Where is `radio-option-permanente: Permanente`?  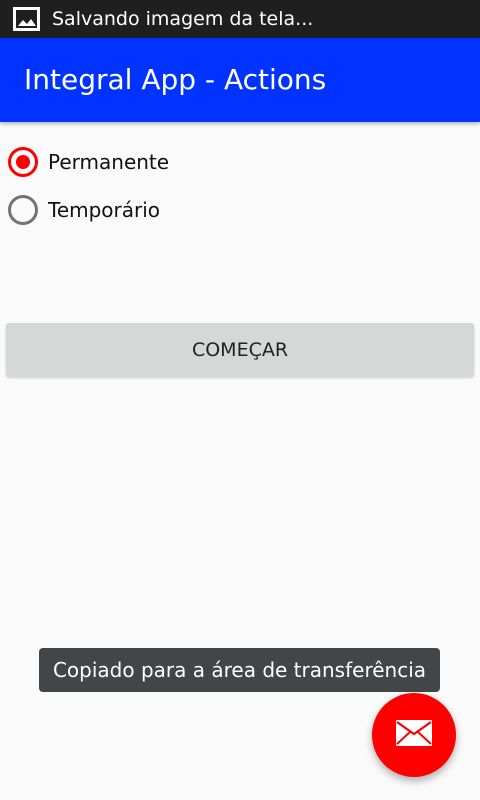
radio-option-permanente: Permanente is located at coordinates (88, 162).